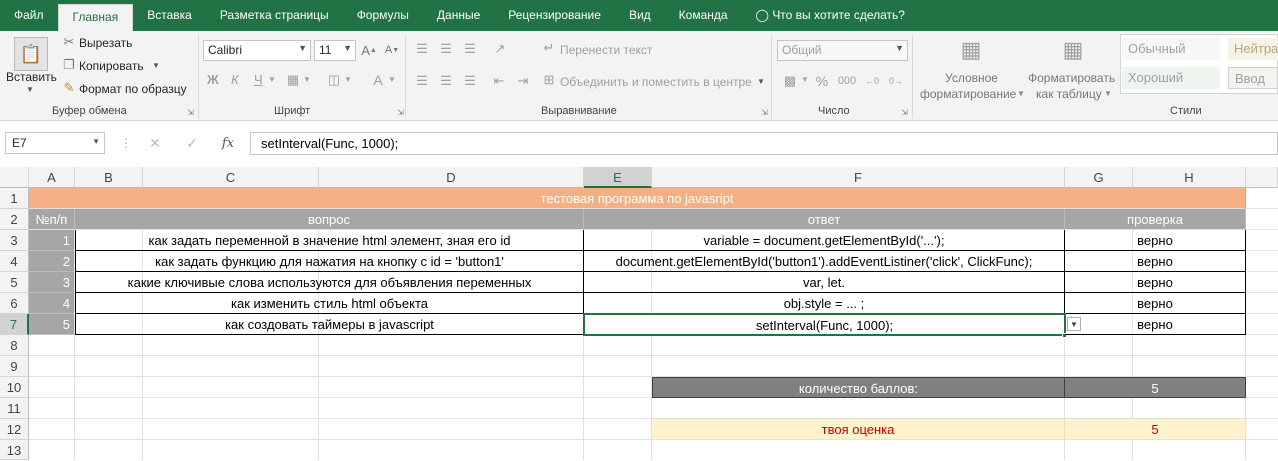 The height and width of the screenshot is (461, 1278). I want to click on row-header-13: 13, so click(14, 450).